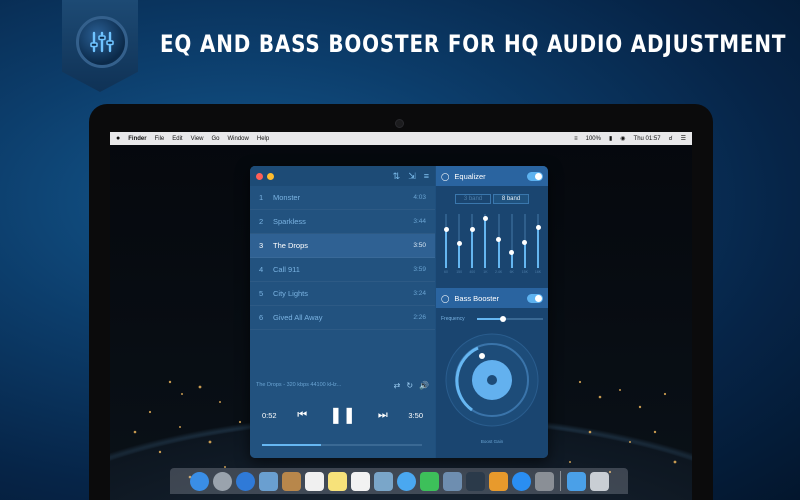 The image size is (800, 500). What do you see at coordinates (446, 272) in the screenshot?
I see `eq-band-label: 60` at bounding box center [446, 272].